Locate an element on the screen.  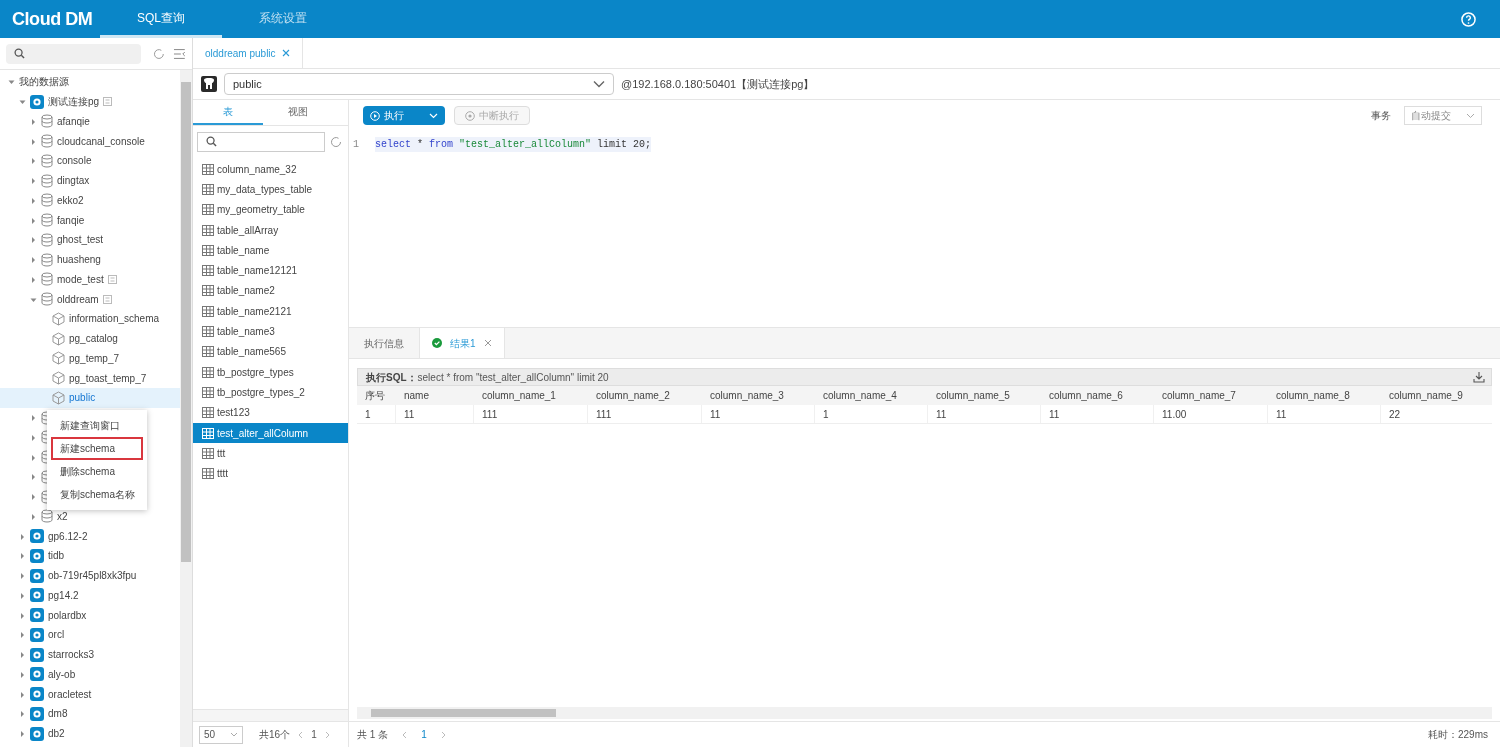
tree-label: afanqie is located at coordinates (73, 121).